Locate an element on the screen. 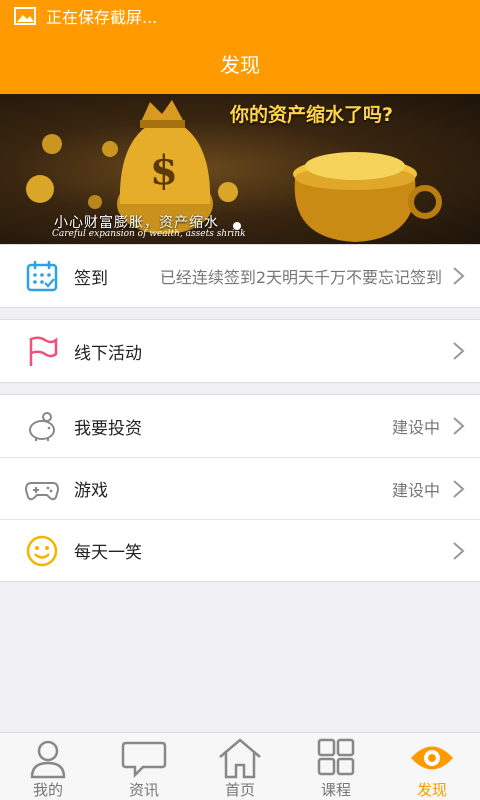 The width and height of the screenshot is (480, 800). bottom-nav: 我的 资讯 首页 课程 发现 is located at coordinates (240, 766).